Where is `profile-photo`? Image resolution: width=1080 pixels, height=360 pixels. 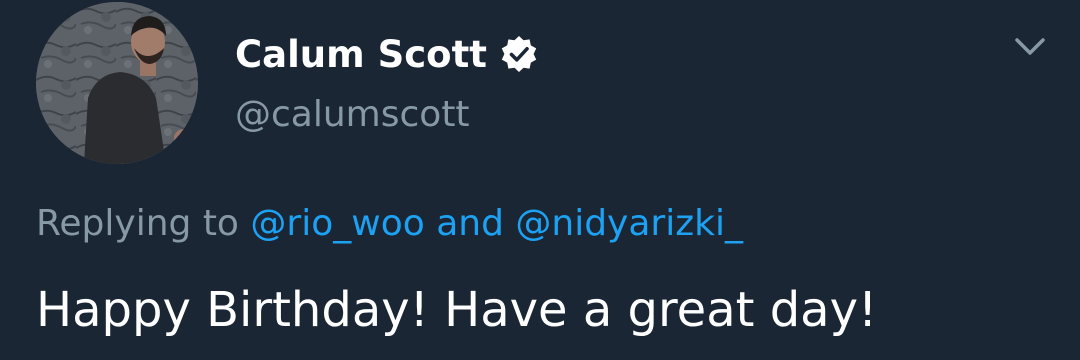 profile-photo is located at coordinates (117, 83).